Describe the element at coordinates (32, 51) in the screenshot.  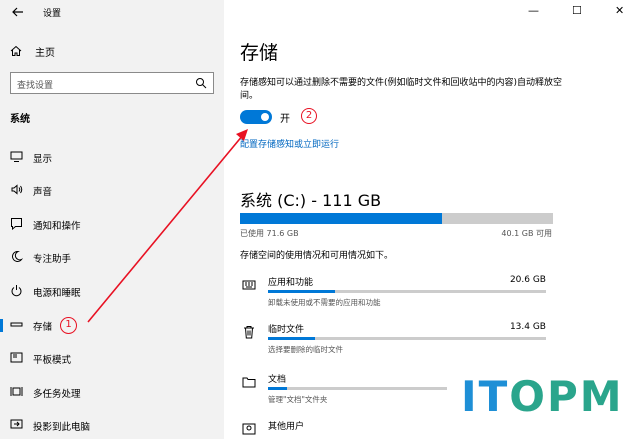
I see `home-nav-item: 主页` at that location.